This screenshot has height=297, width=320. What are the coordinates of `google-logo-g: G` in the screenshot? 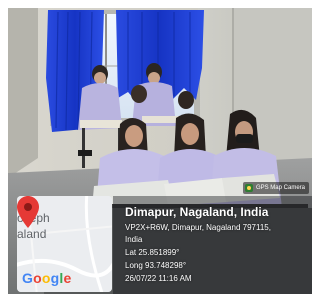 It's located at (28, 278).